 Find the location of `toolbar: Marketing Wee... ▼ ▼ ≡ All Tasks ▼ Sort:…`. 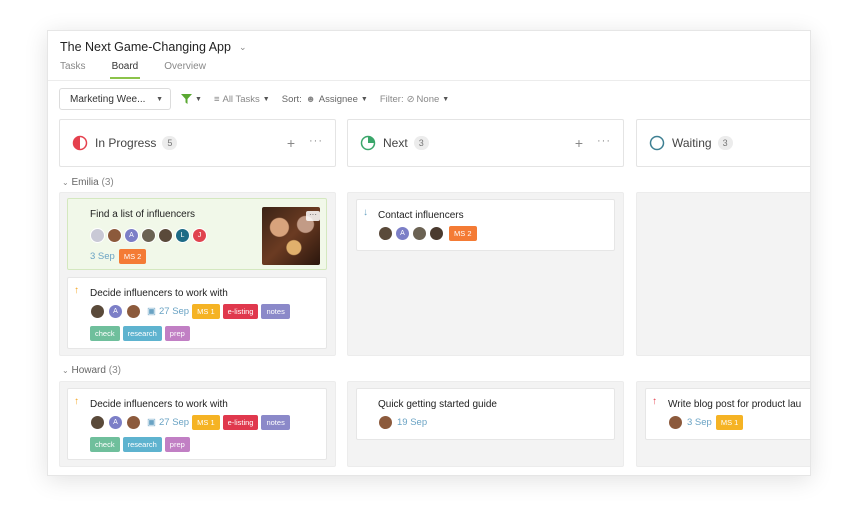

toolbar: Marketing Wee... ▼ ▼ ≡ All Tasks ▼ Sort:… is located at coordinates (254, 99).